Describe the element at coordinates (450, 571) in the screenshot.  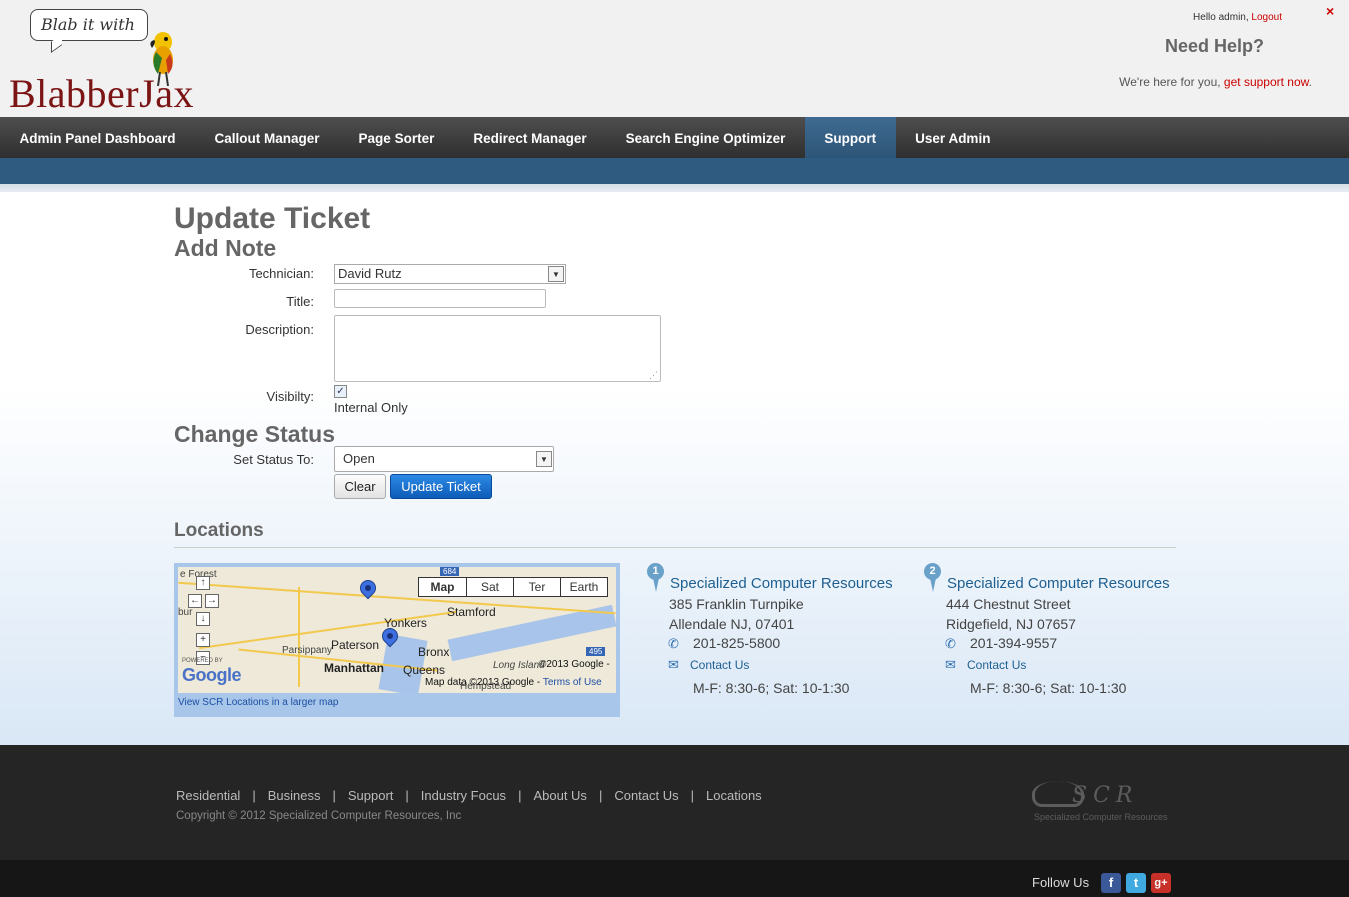
I see `highway-shield: 684` at that location.